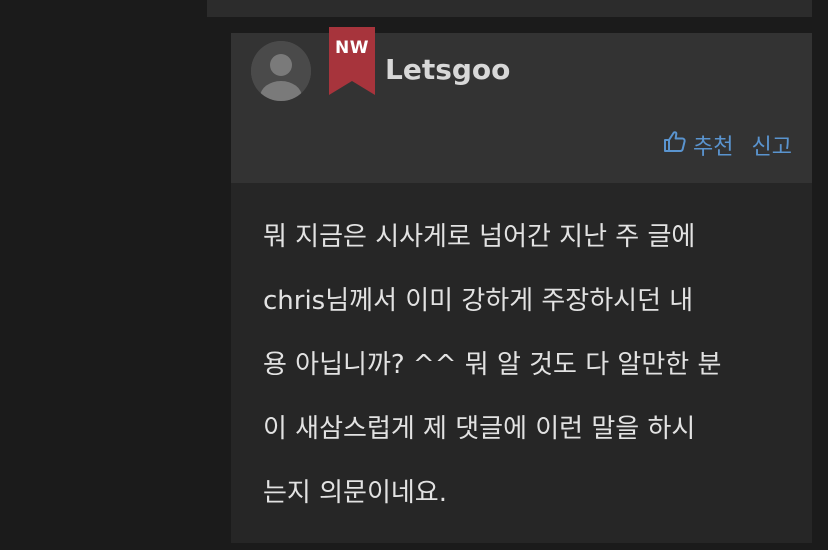 This screenshot has height=550, width=828. Describe the element at coordinates (479, 237) in the screenshot. I see `comment-text-line: 뭐 지금은 시사게로 넘어간 지난 주 글에` at that location.